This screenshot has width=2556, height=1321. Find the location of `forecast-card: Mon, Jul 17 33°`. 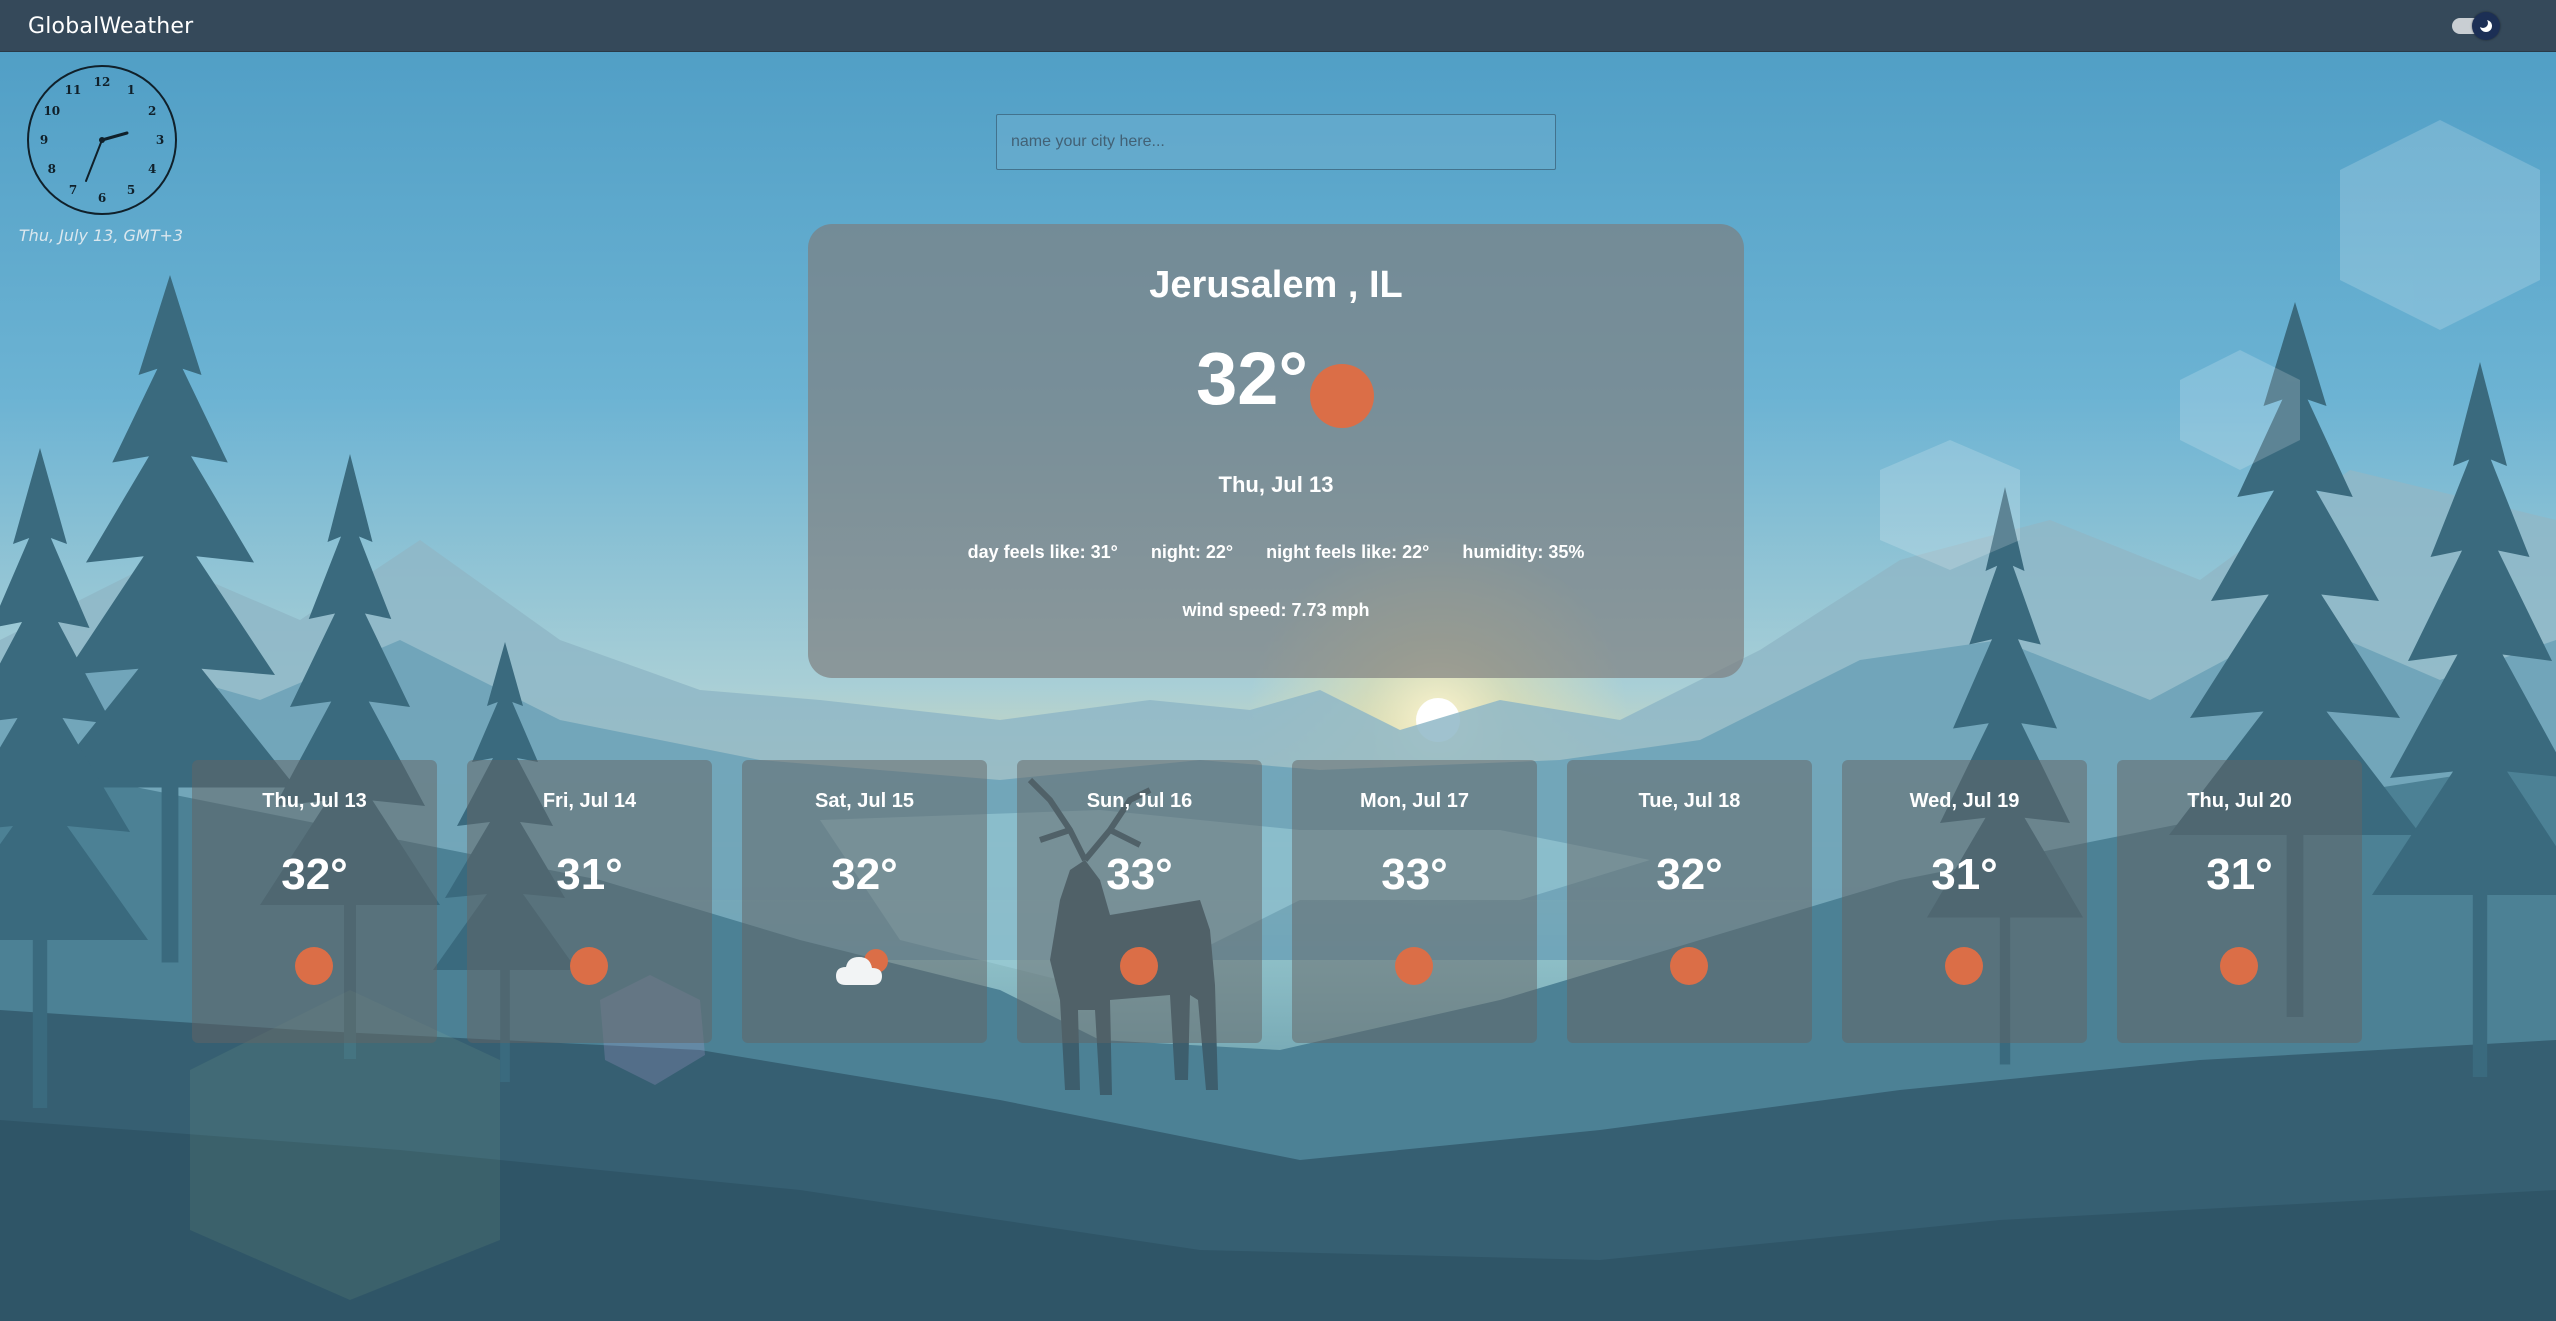

forecast-card: Mon, Jul 17 33° is located at coordinates (1414, 901).